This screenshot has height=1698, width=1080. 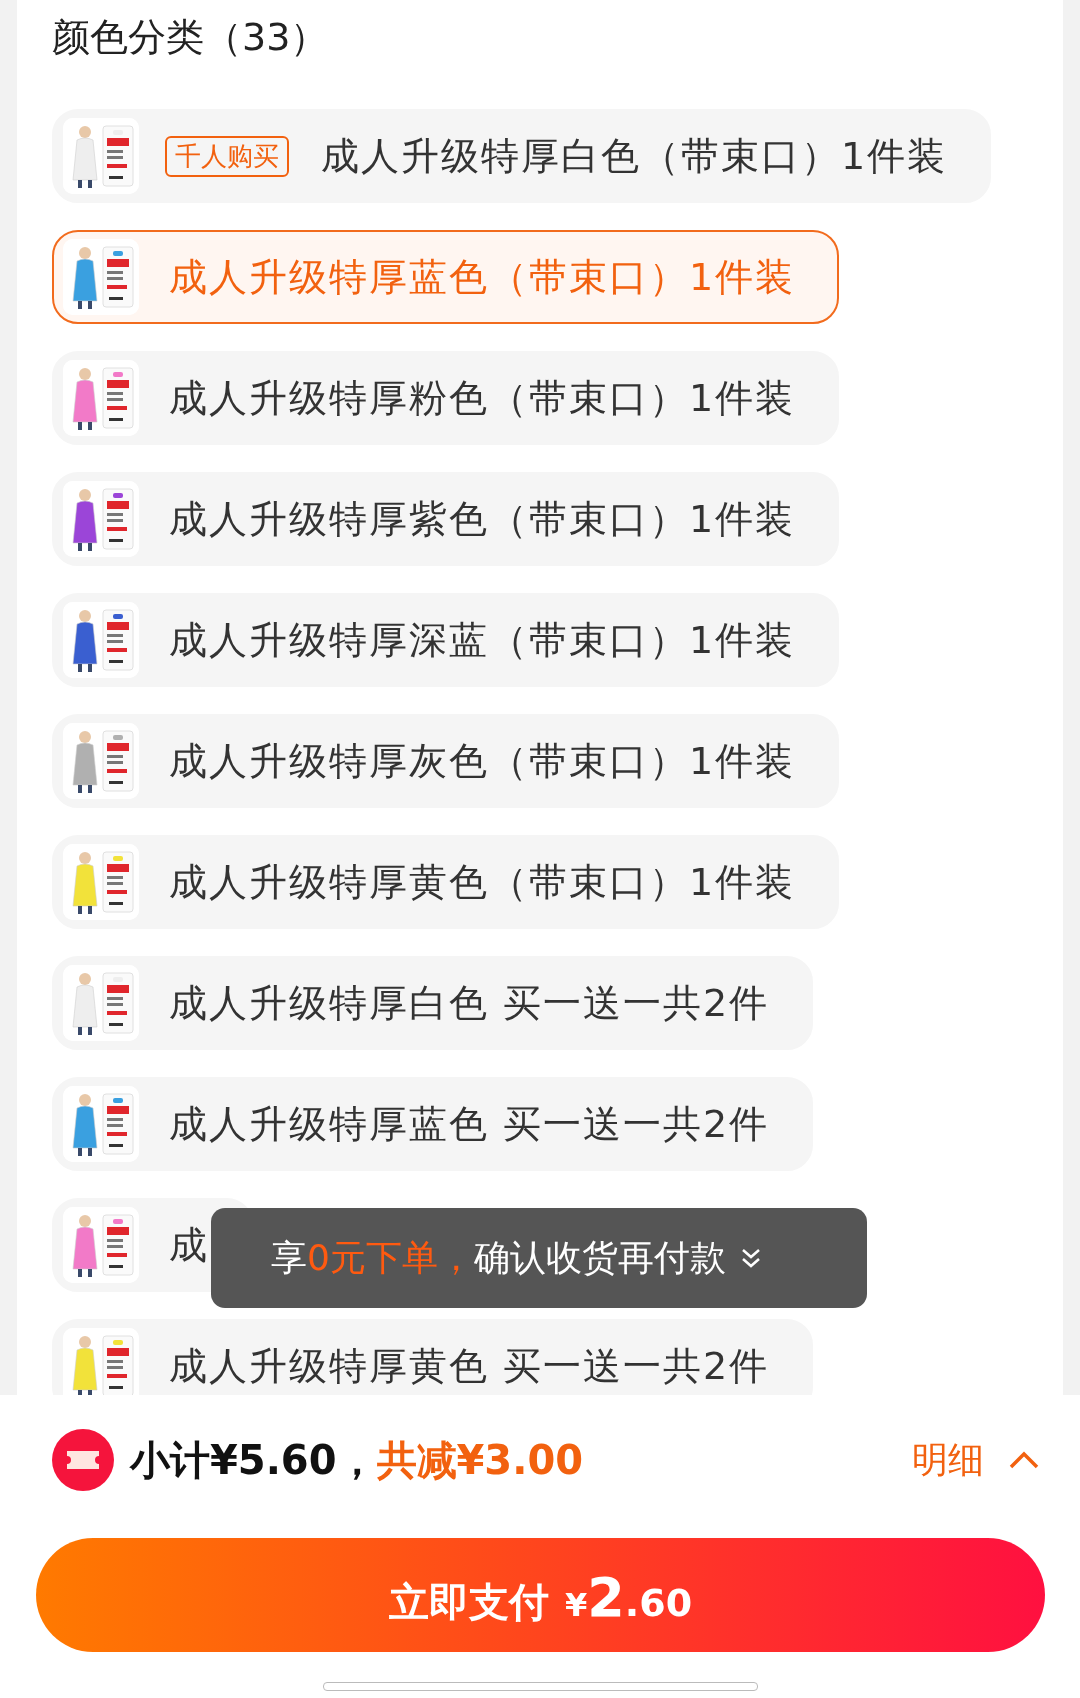 I want to click on section-title: 颜色分类（33）, so click(x=190, y=37).